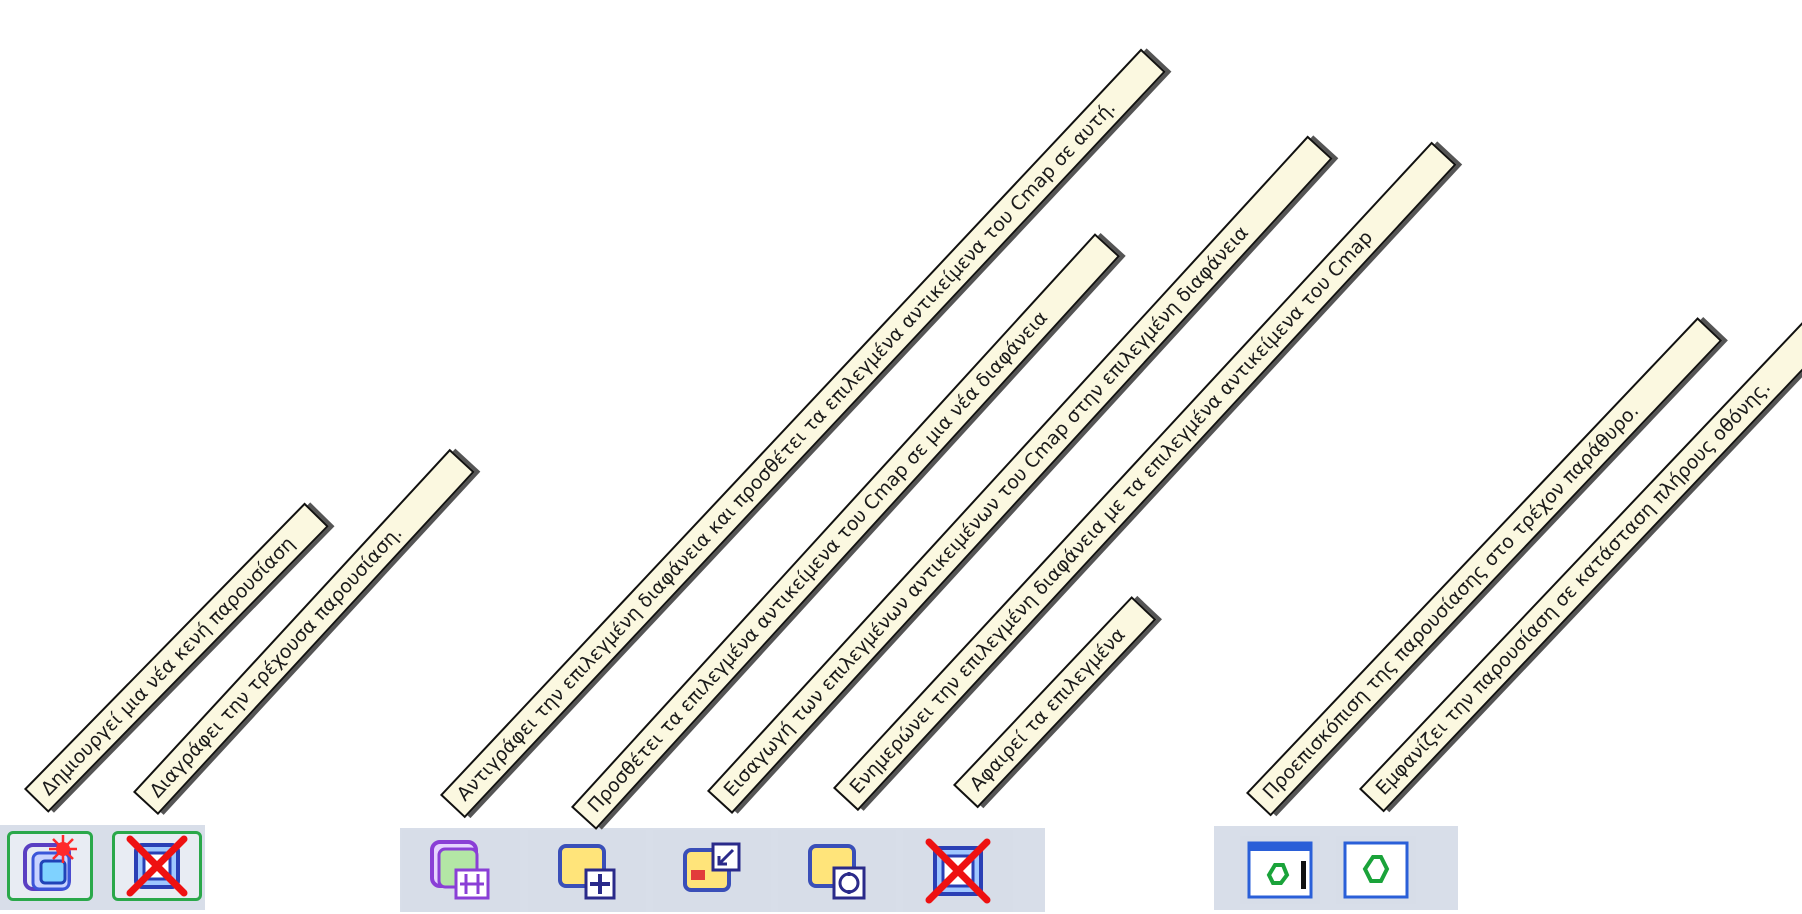  I want to click on delete-presentation-icon, so click(157, 866).